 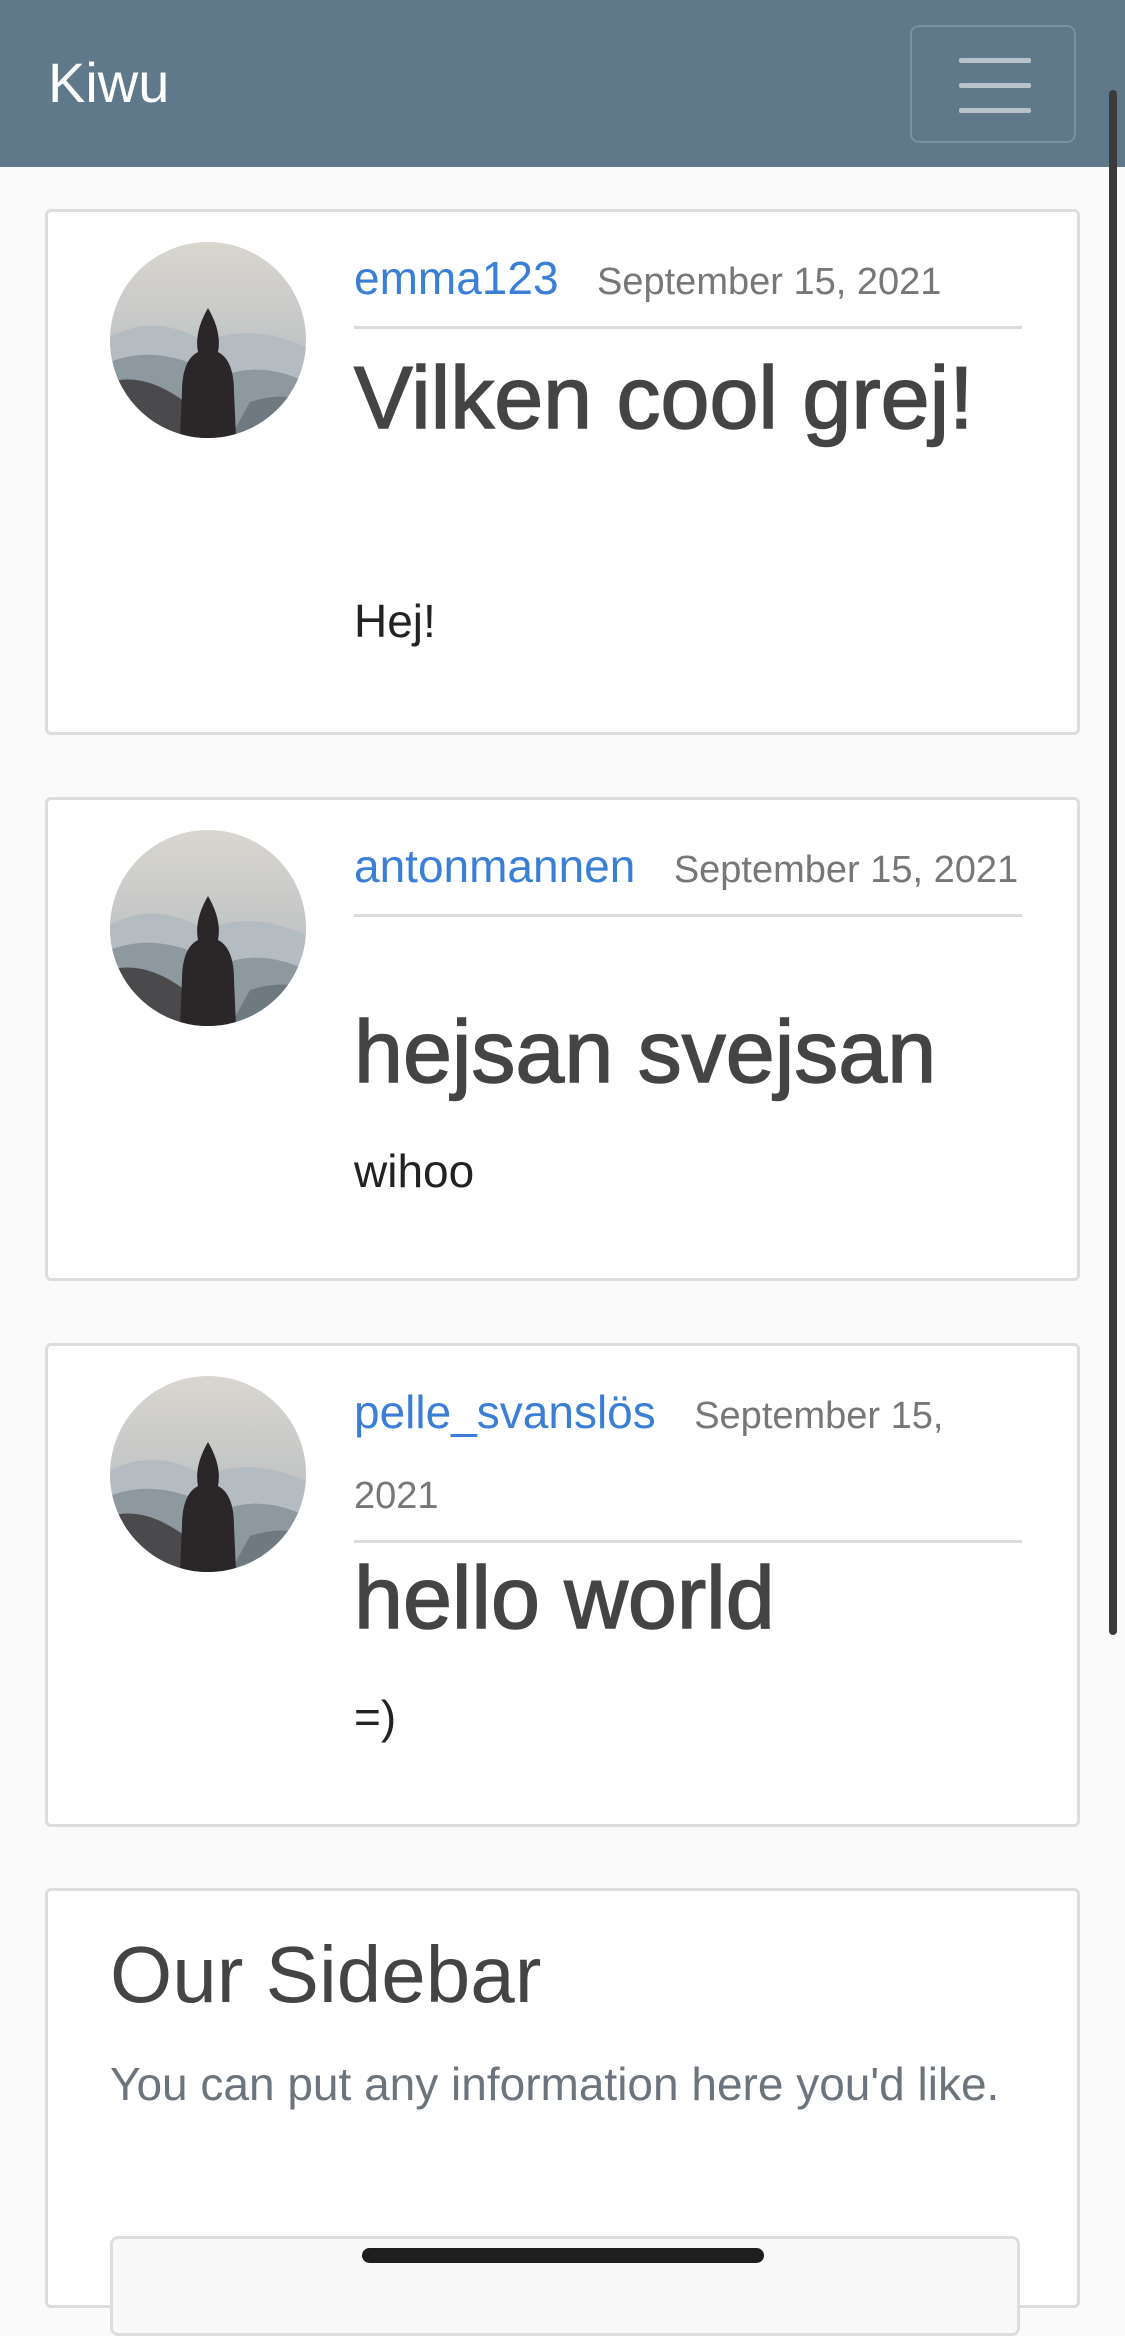 I want to click on author-link: pelle_svanslös, so click(x=505, y=1412).